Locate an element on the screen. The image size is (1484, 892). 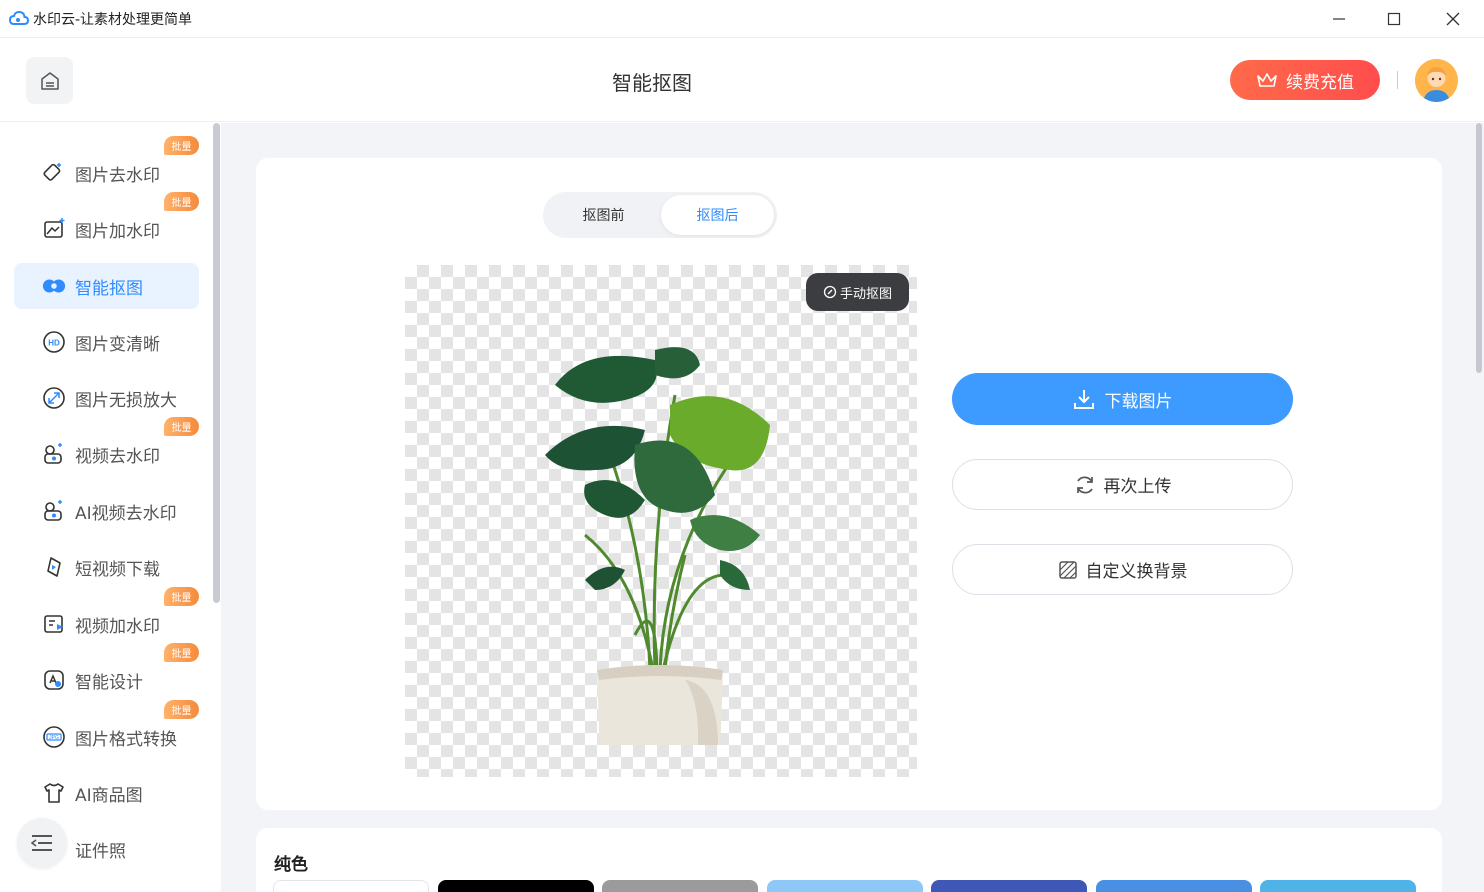
sidebar-item-label: AI商品图 is located at coordinates (109, 795).